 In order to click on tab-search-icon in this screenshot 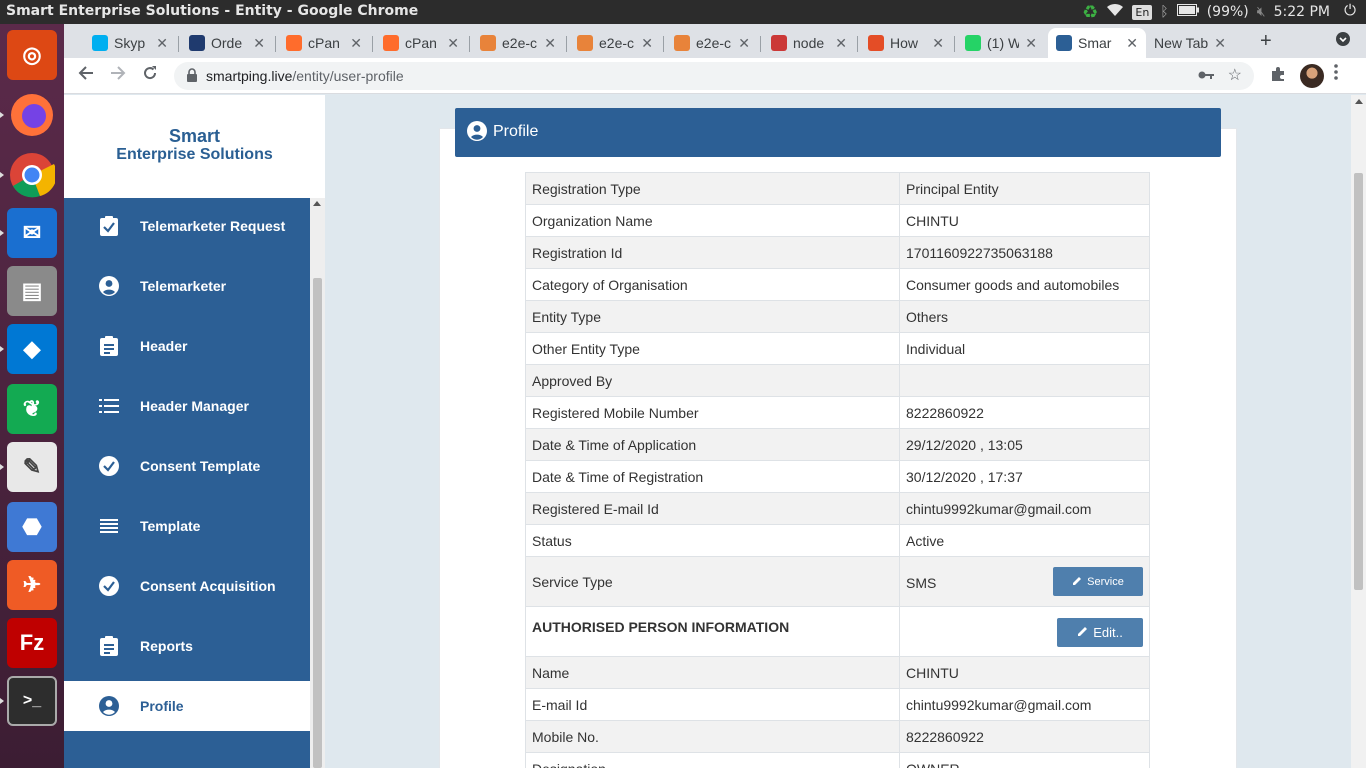, I will do `click(1343, 40)`.